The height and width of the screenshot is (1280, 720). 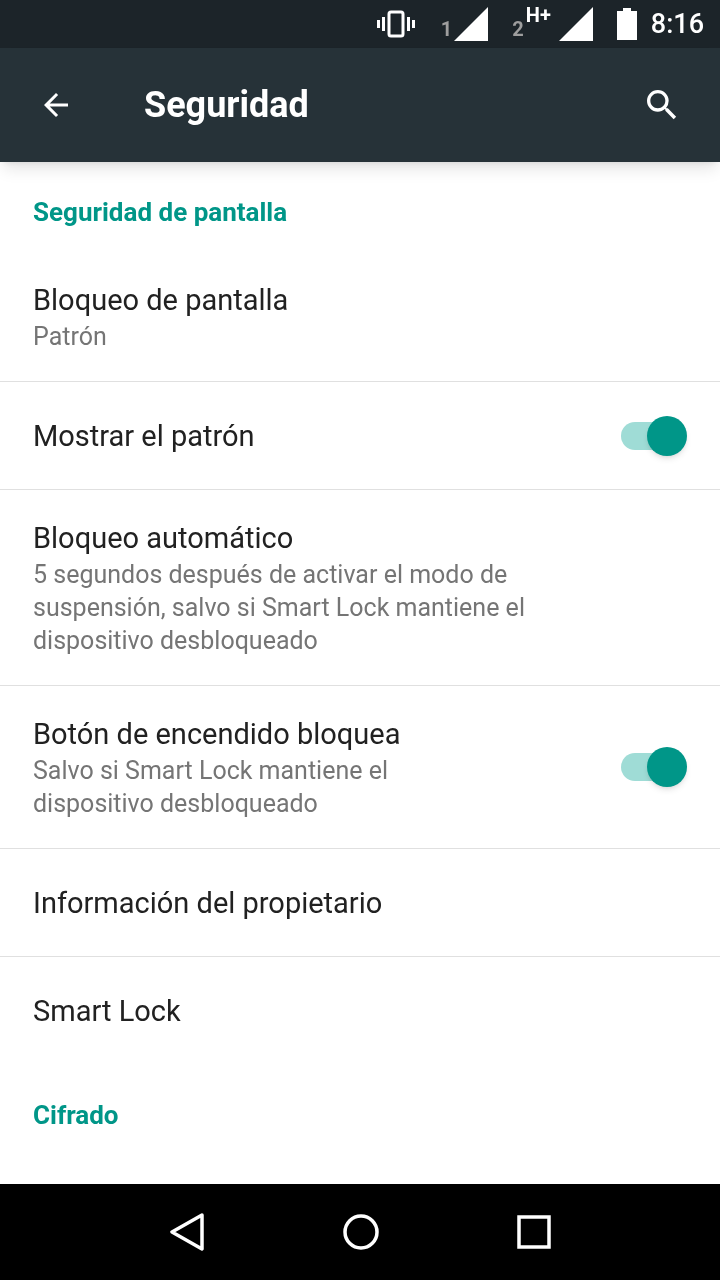 I want to click on network-type: H+, so click(x=538, y=15).